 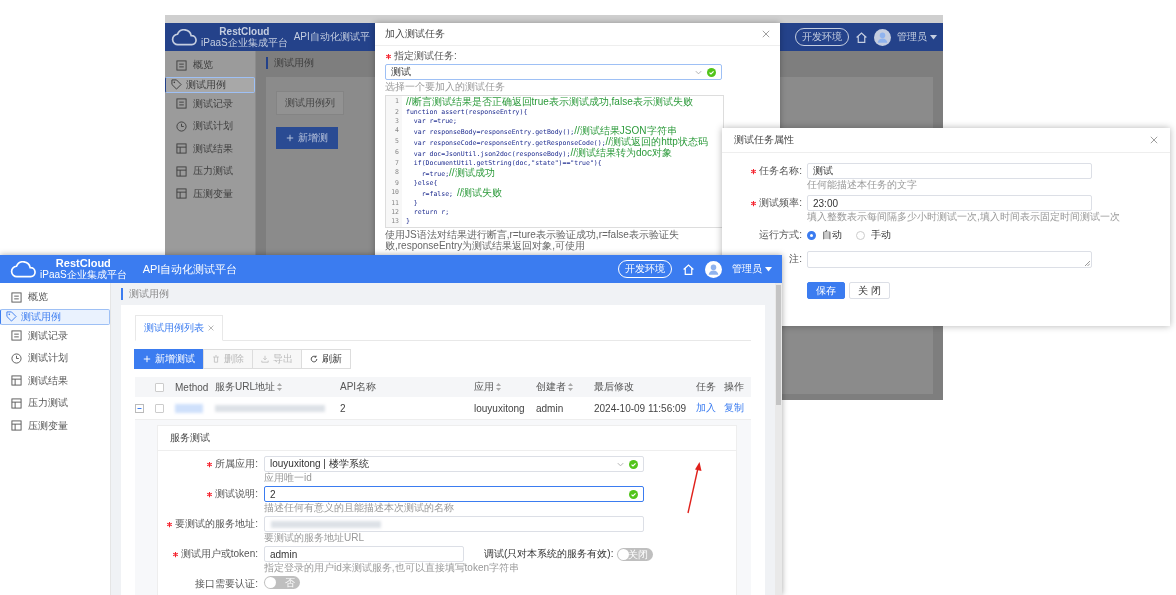 What do you see at coordinates (219, 554) in the screenshot?
I see `field-label: 测试用户或token:` at bounding box center [219, 554].